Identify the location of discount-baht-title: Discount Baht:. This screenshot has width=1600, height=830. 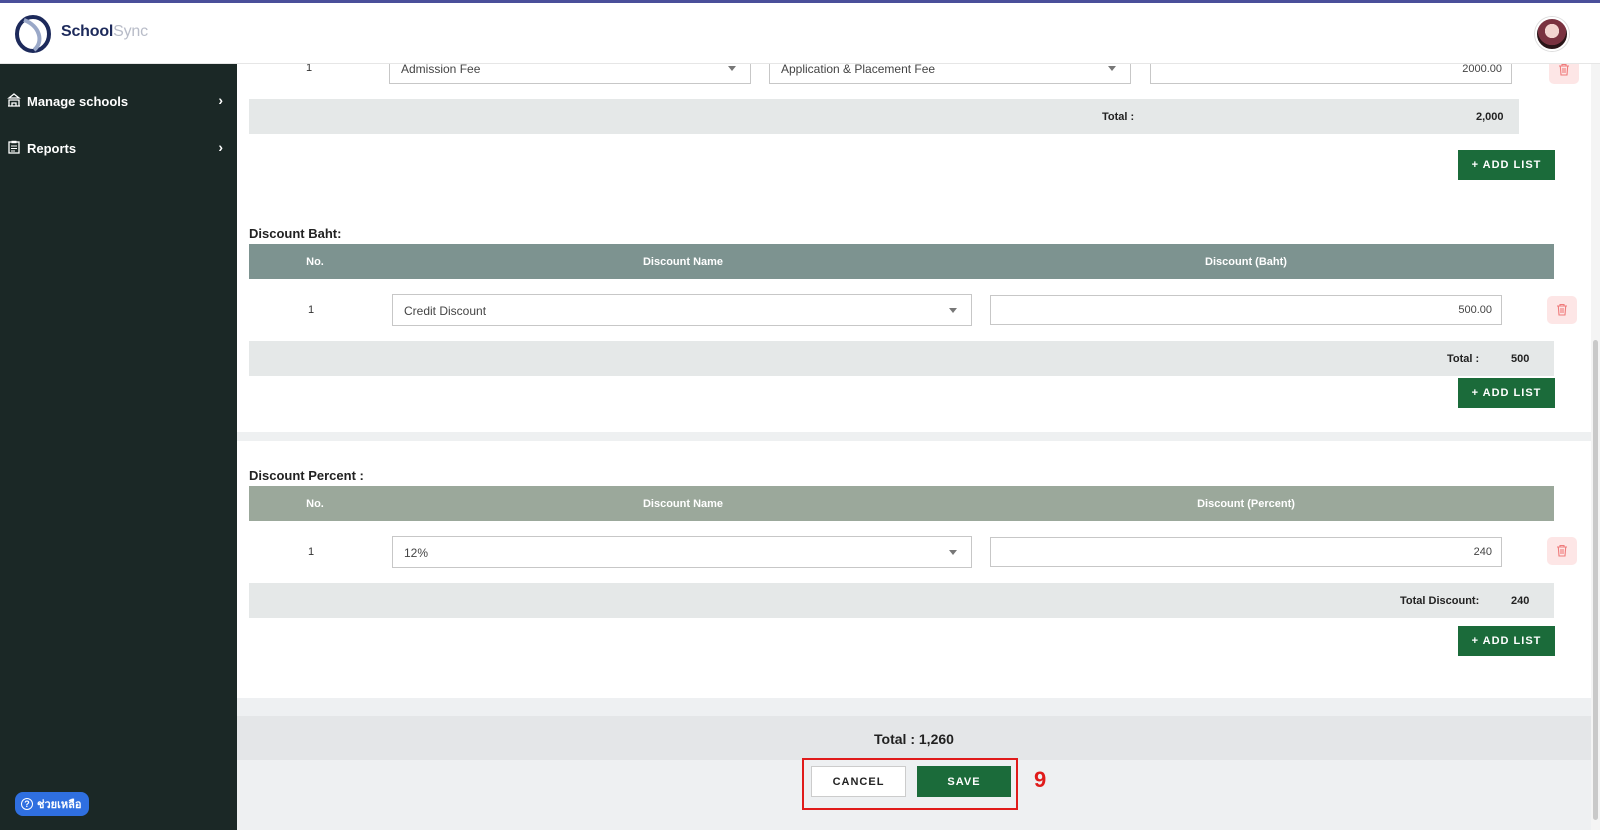
(295, 233).